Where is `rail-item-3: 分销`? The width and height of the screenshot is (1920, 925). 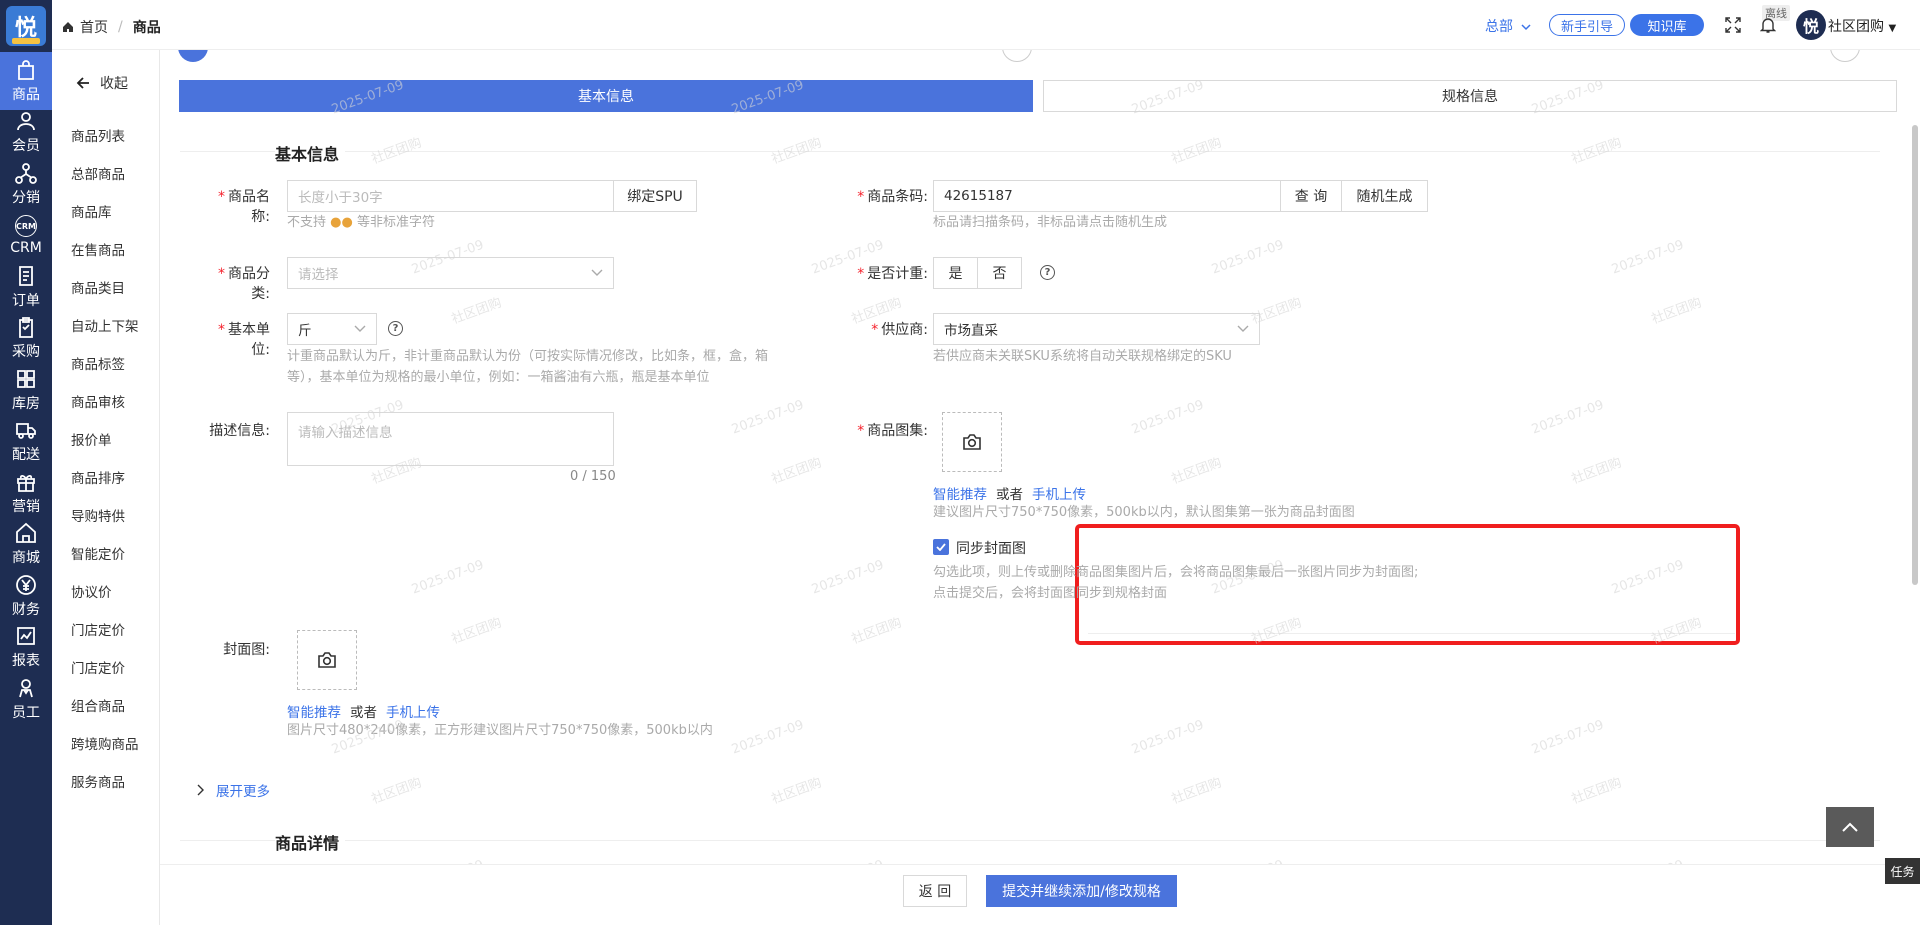
rail-item-3: 分销 is located at coordinates (26, 184).